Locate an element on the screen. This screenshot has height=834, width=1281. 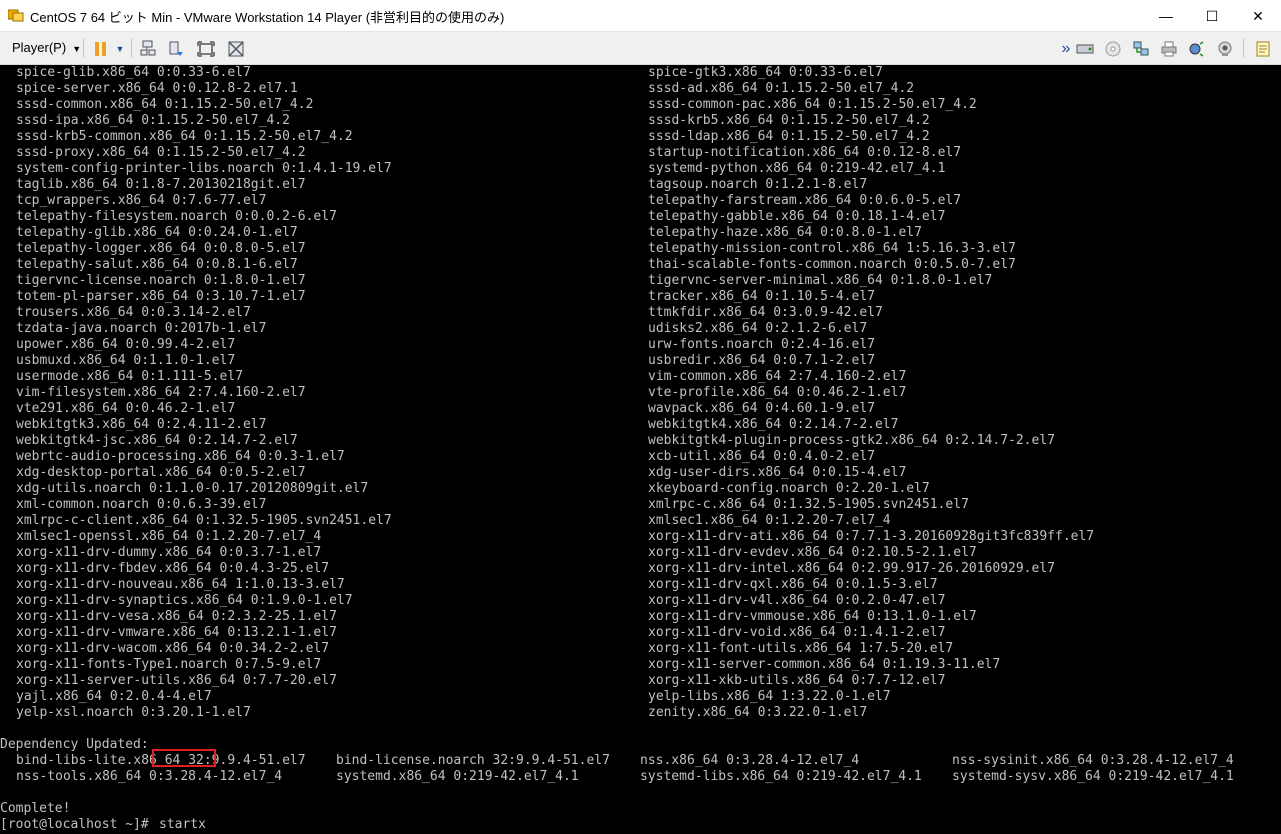
cd-dvd-device-button is located at coordinates (1113, 49).